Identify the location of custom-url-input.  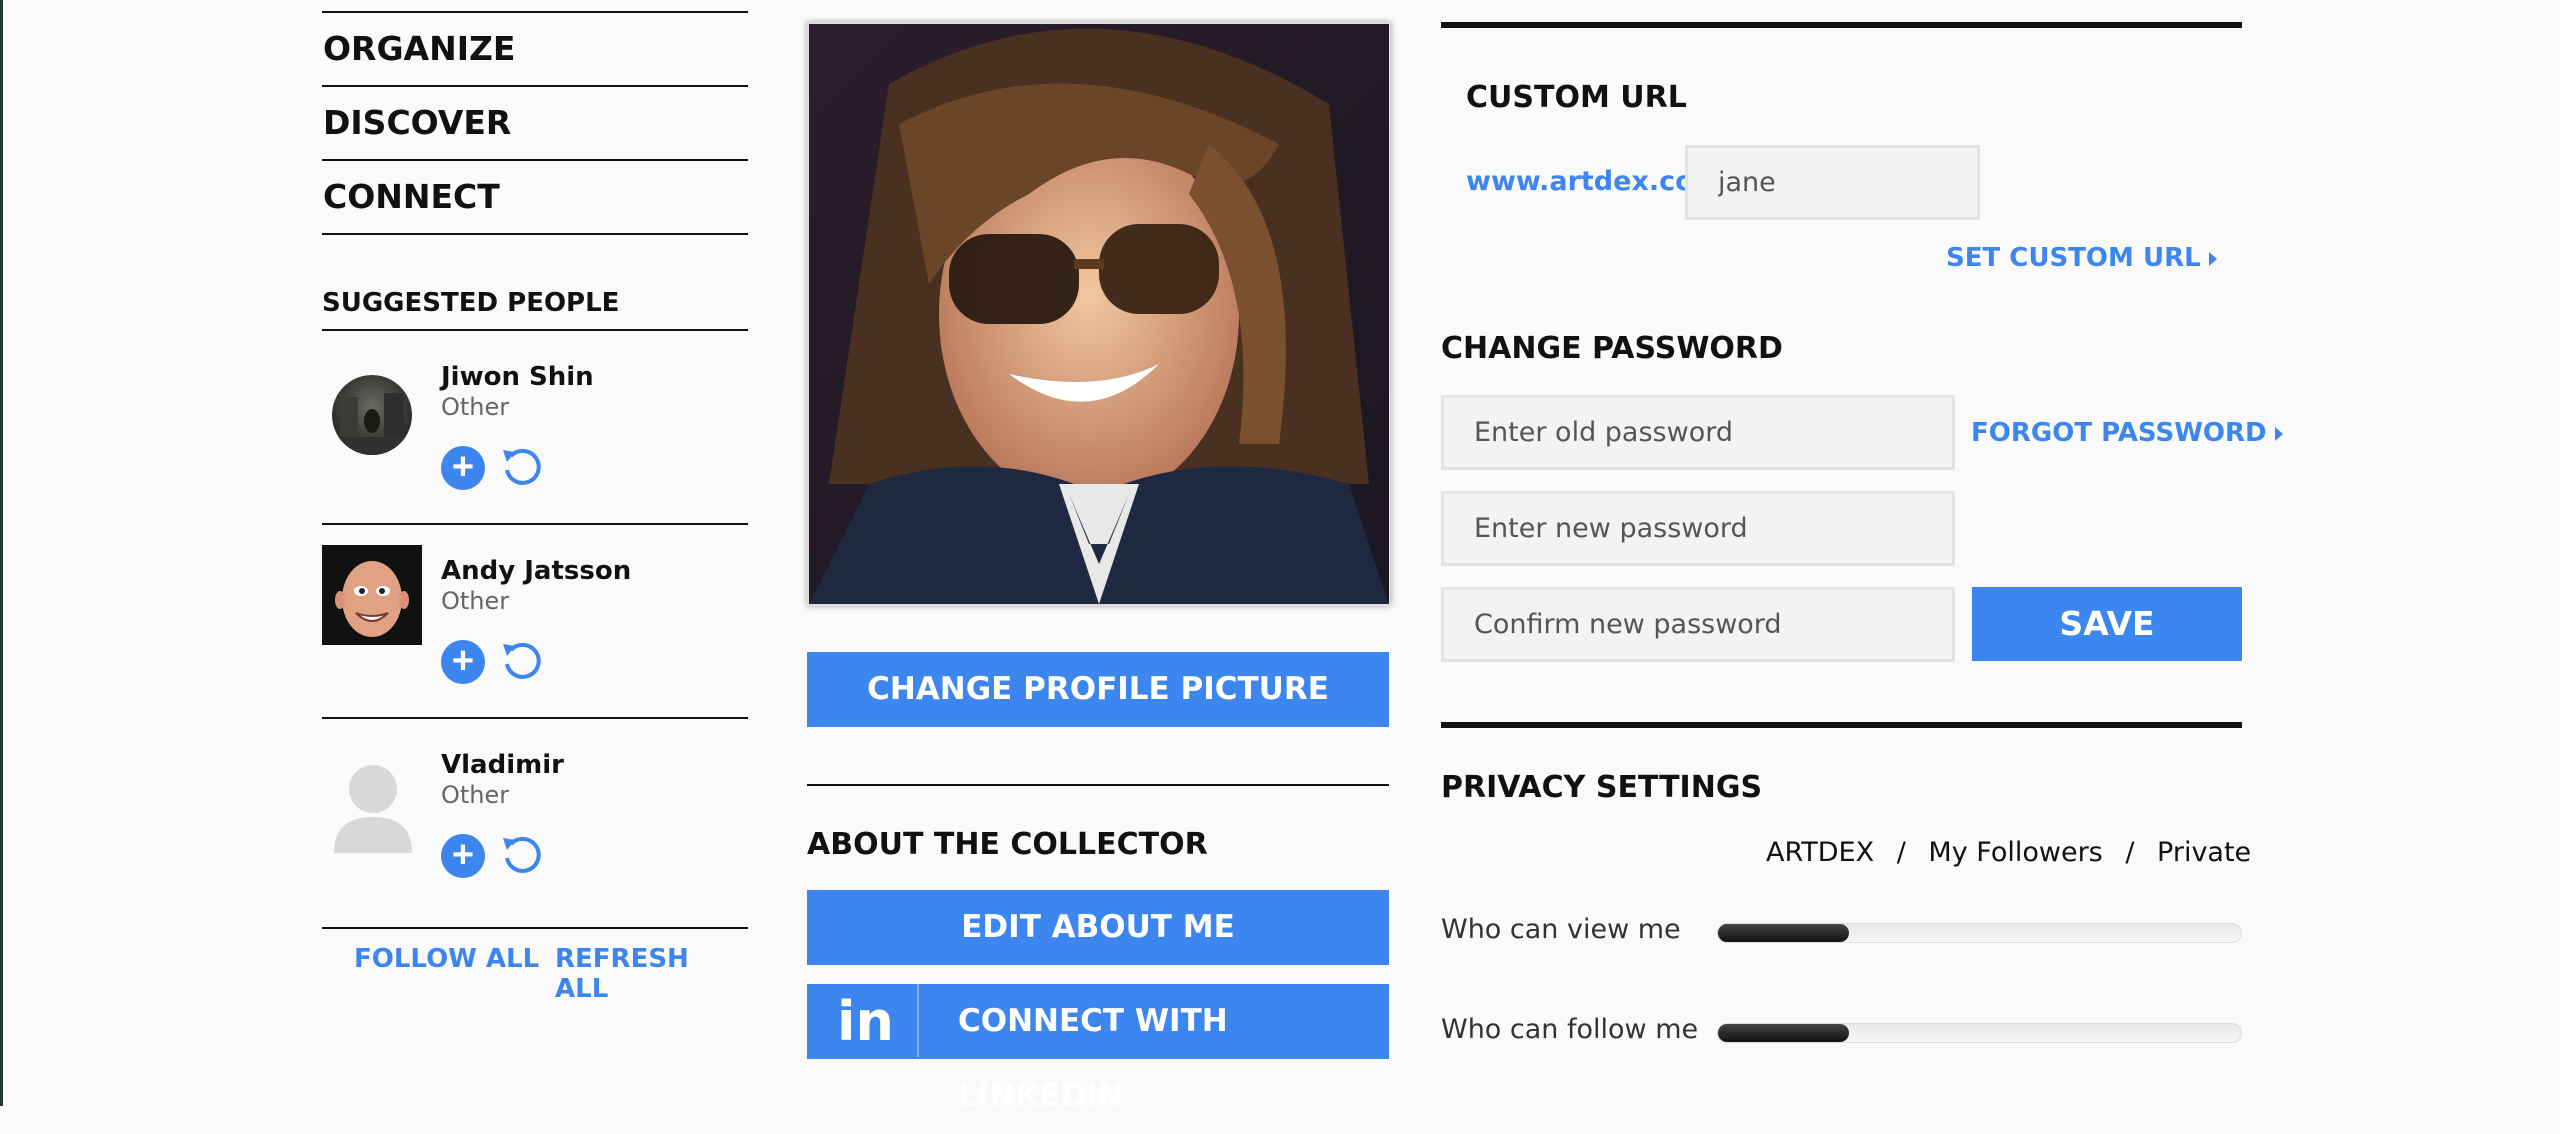
(1832, 182).